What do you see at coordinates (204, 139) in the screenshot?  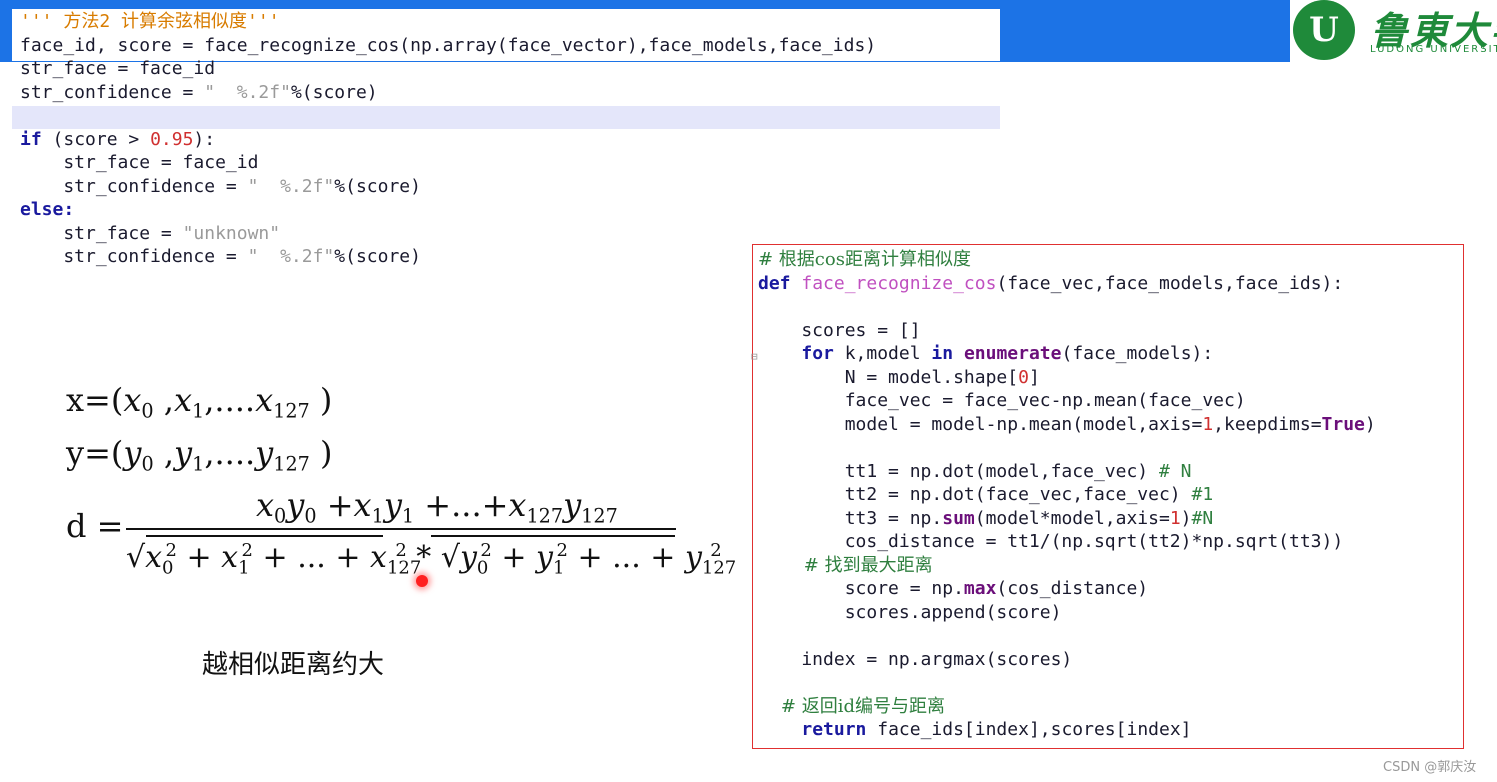 I see `code-line: ):` at bounding box center [204, 139].